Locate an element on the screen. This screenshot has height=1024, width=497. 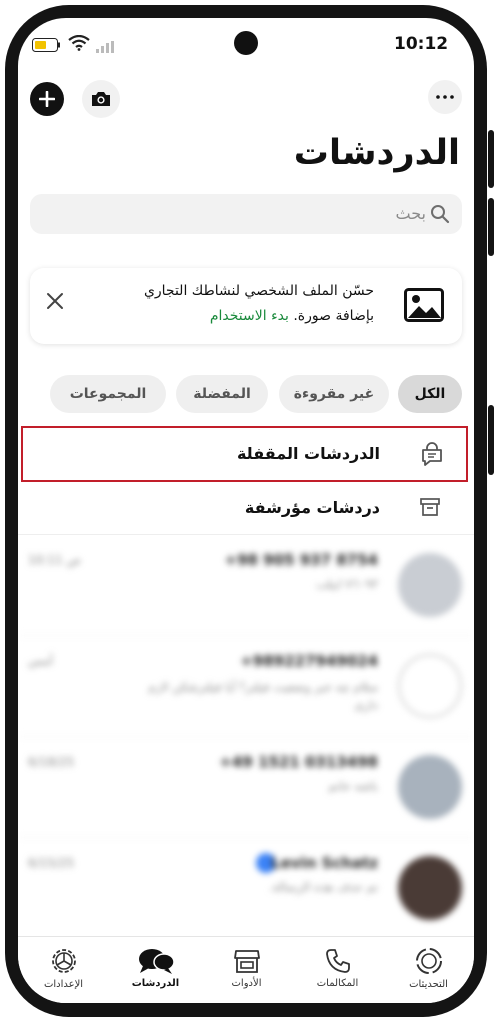
locked-chats-highlight is located at coordinates (244, 454).